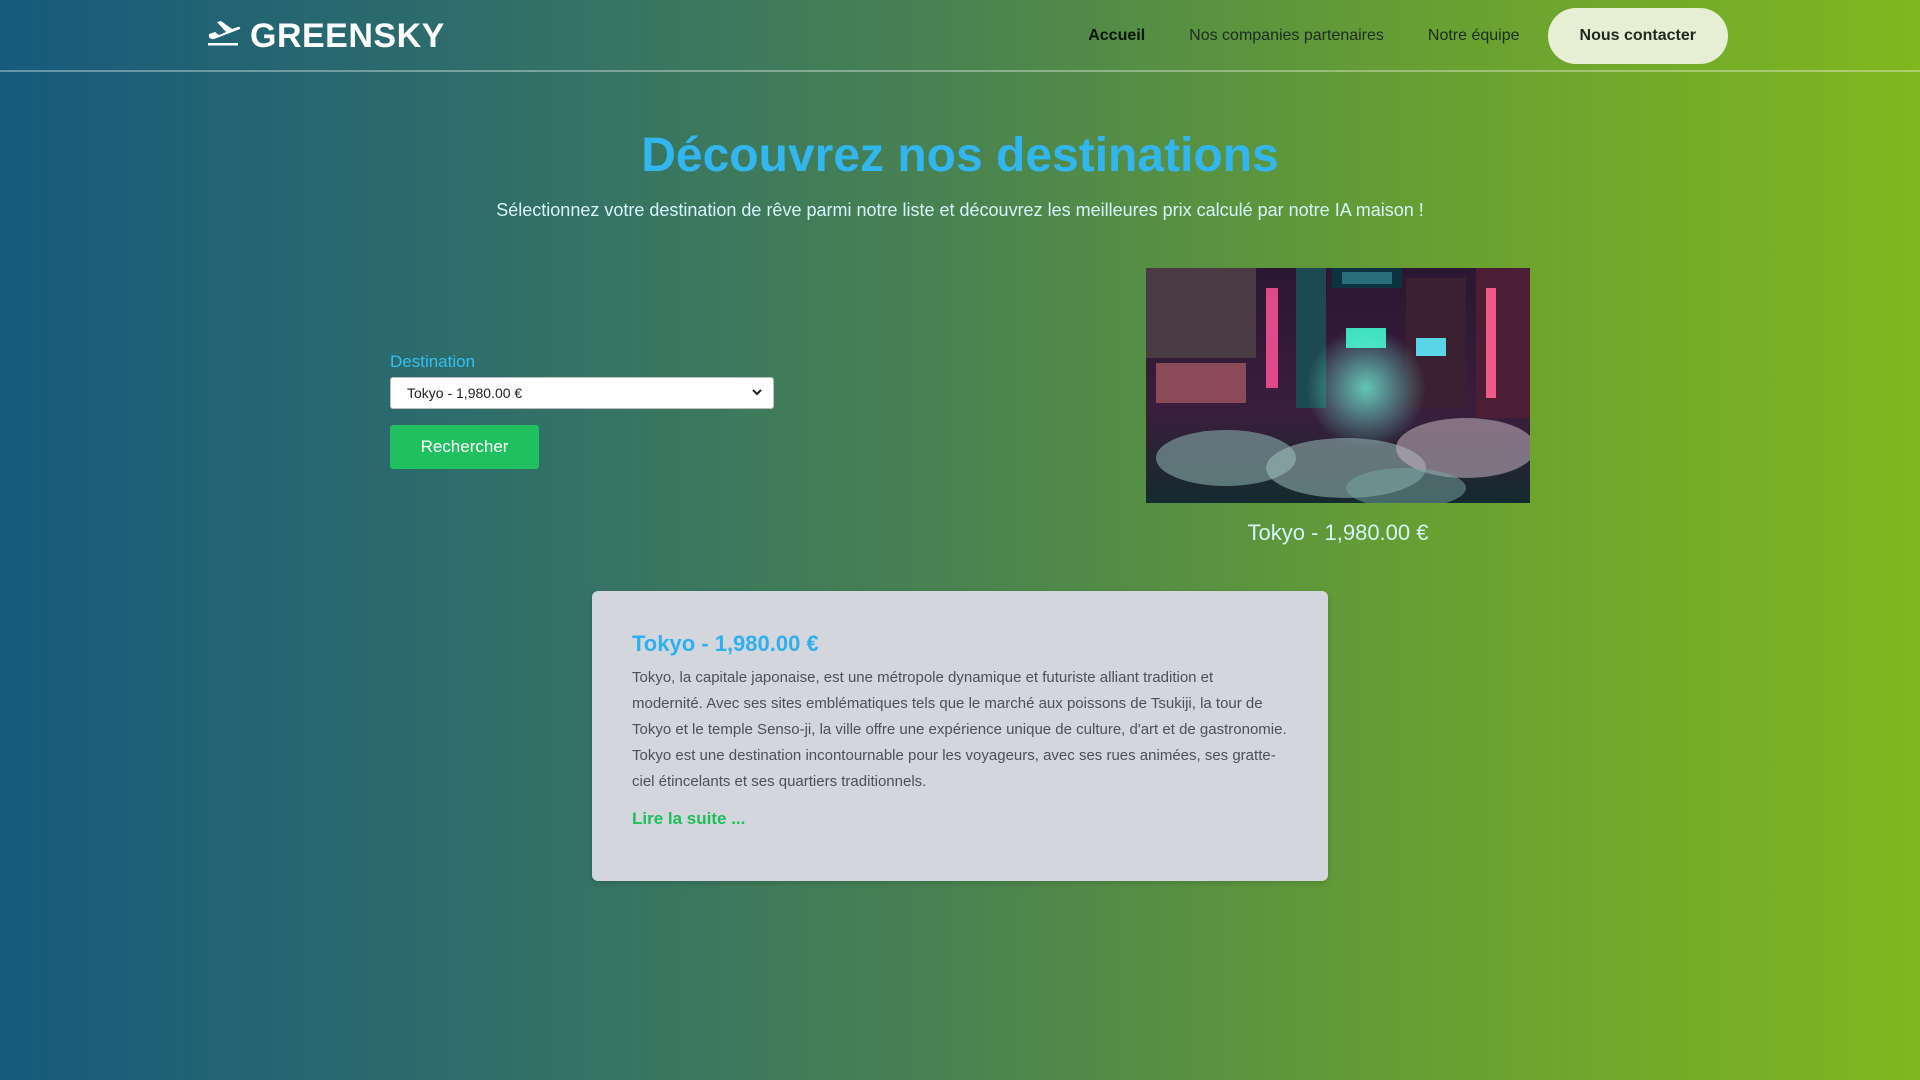  Describe the element at coordinates (224, 36) in the screenshot. I see `plane-departure-icon` at that location.